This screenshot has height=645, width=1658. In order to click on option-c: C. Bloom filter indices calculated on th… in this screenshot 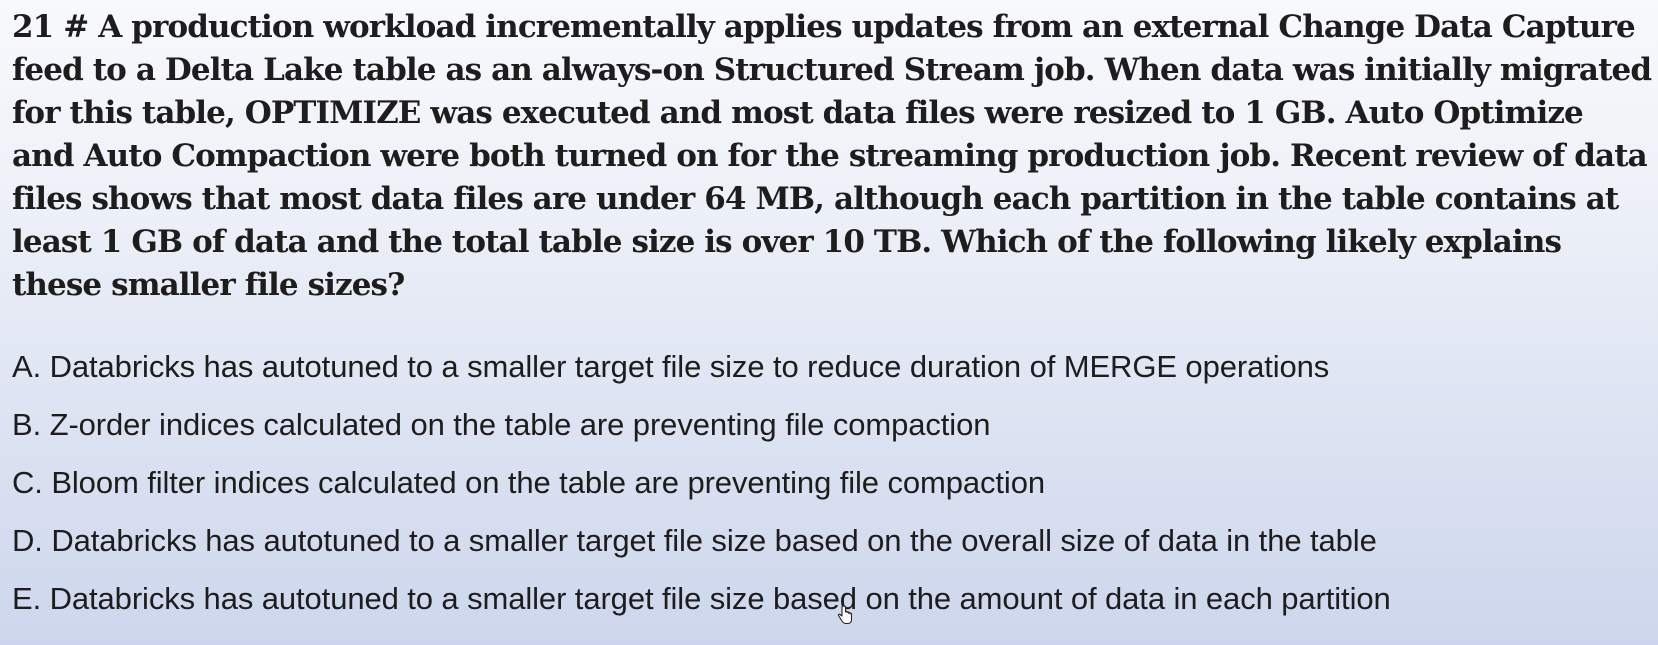, I will do `click(832, 483)`.